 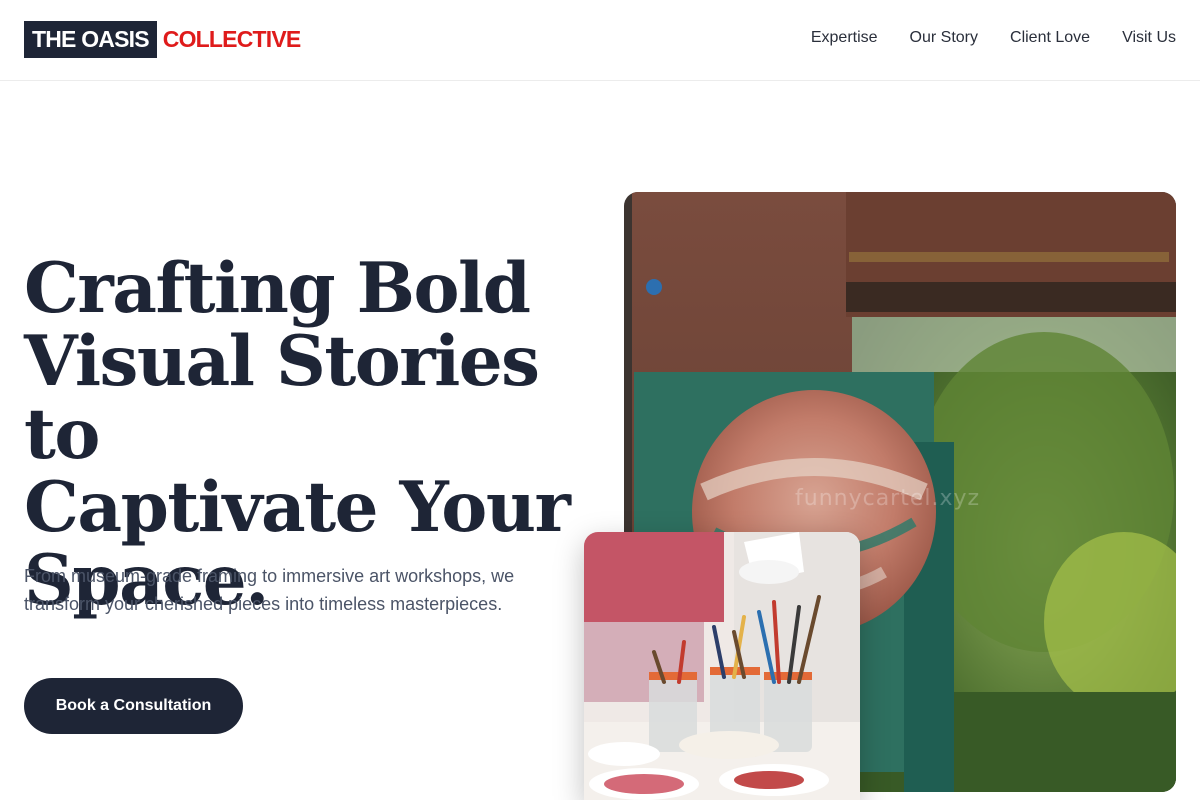 I want to click on headline-line: Captivate Your, so click(x=297, y=507).